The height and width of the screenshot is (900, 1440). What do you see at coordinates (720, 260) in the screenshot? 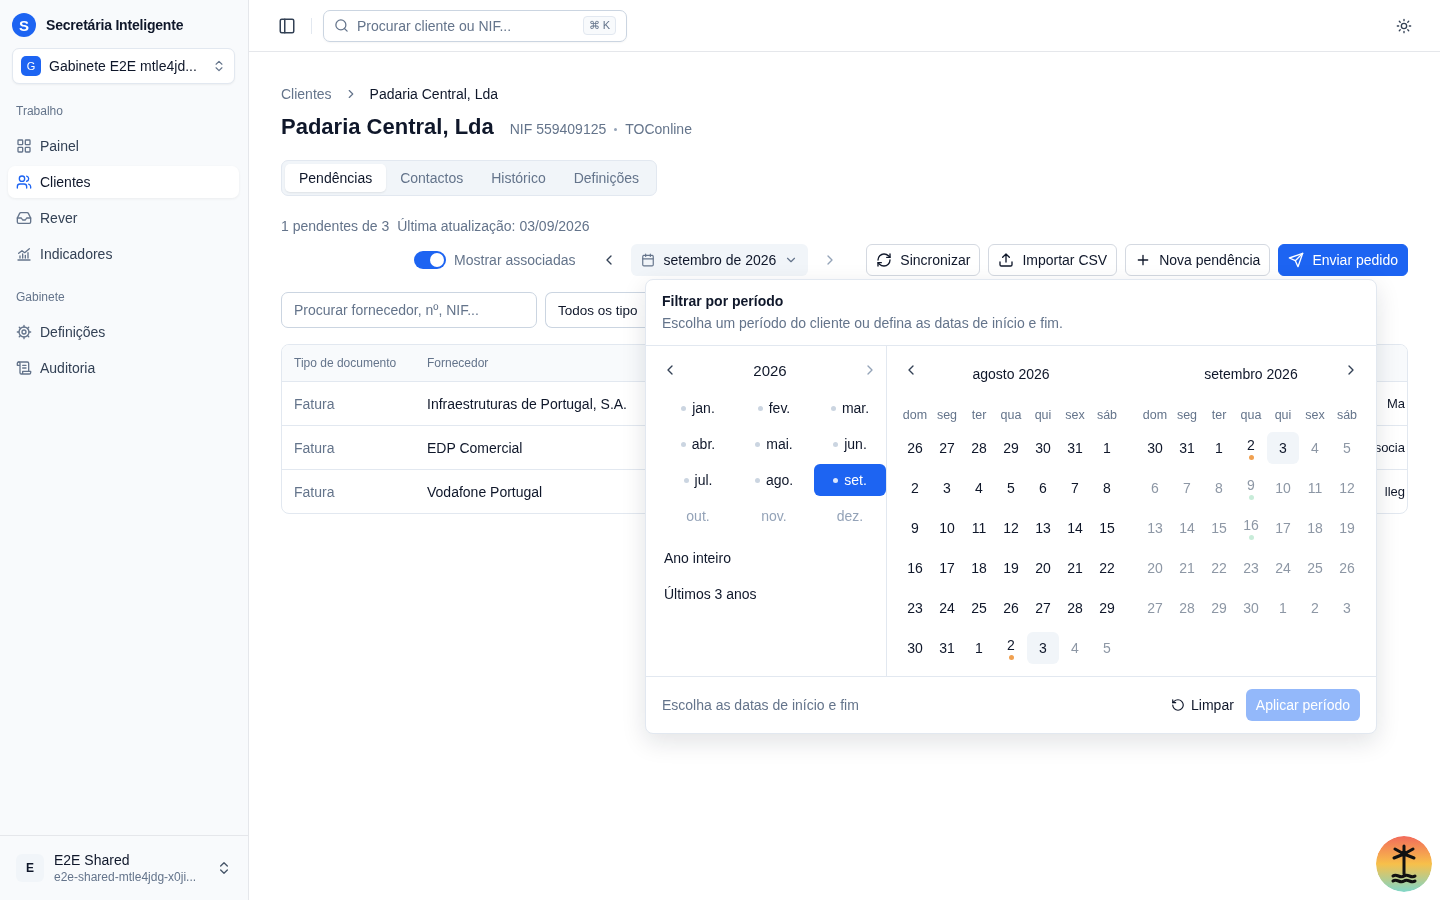
I see `period-button: setembro de 2026` at bounding box center [720, 260].